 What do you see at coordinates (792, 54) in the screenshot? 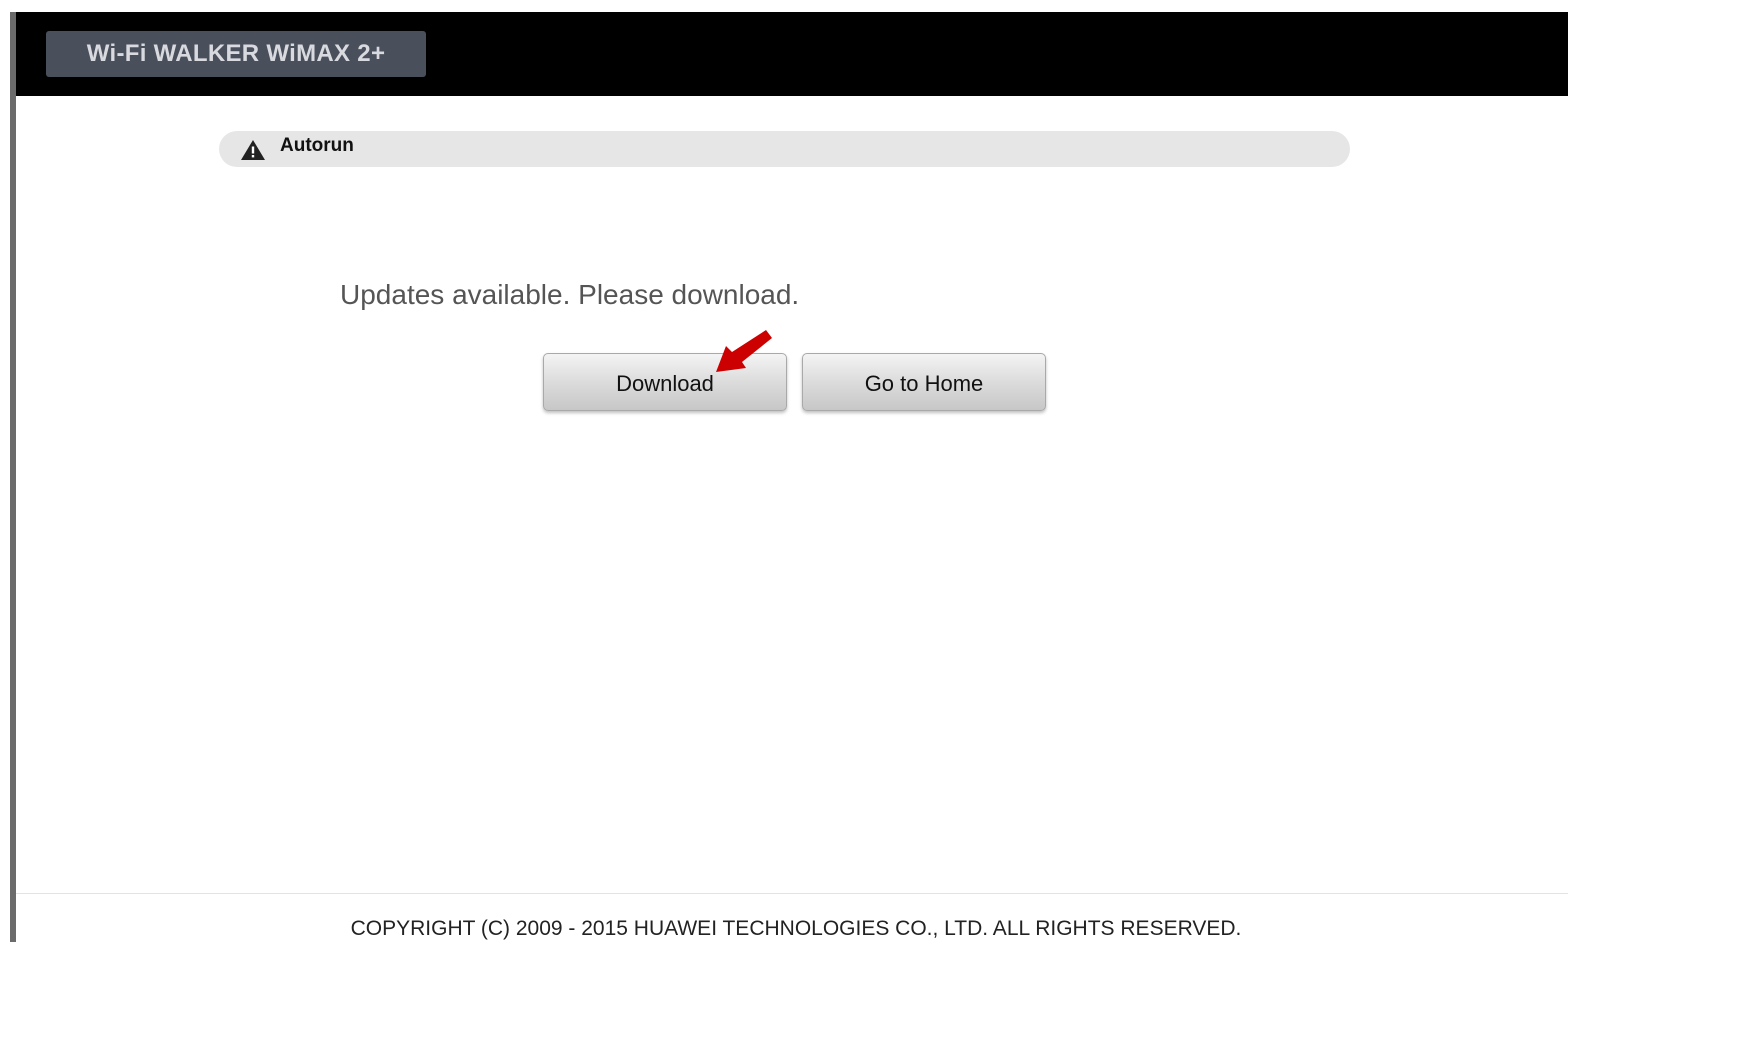
I see `header-bar: Wi-Fi WALKER WiMAX 2+` at bounding box center [792, 54].